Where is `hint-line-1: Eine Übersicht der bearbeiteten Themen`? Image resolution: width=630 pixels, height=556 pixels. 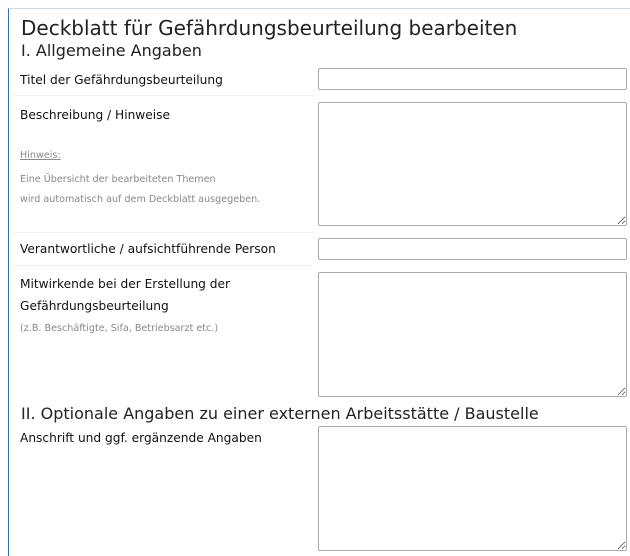 hint-line-1: Eine Übersicht der bearbeiteten Themen is located at coordinates (118, 179).